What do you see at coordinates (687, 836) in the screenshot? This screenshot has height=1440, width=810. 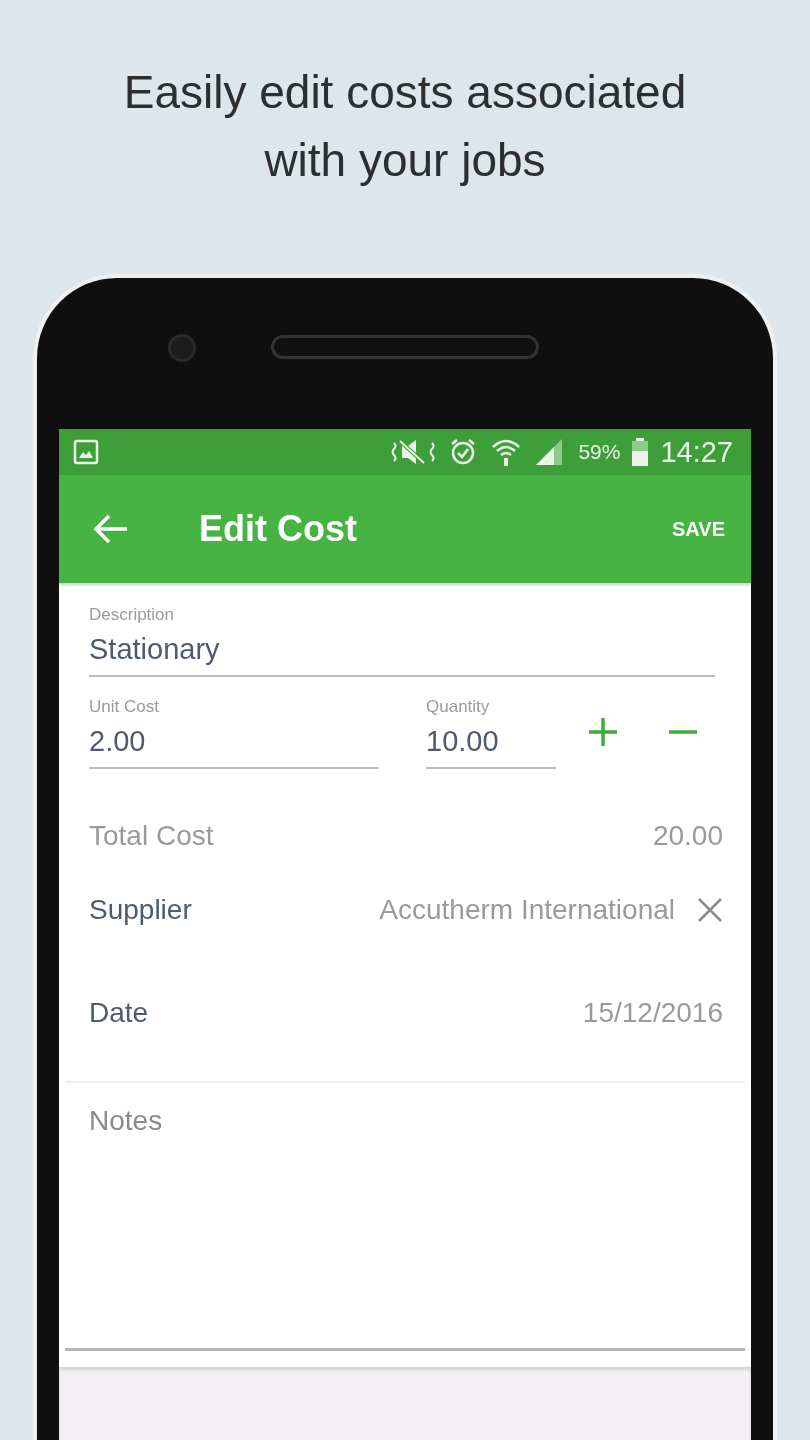 I see `total-value: 20.00` at bounding box center [687, 836].